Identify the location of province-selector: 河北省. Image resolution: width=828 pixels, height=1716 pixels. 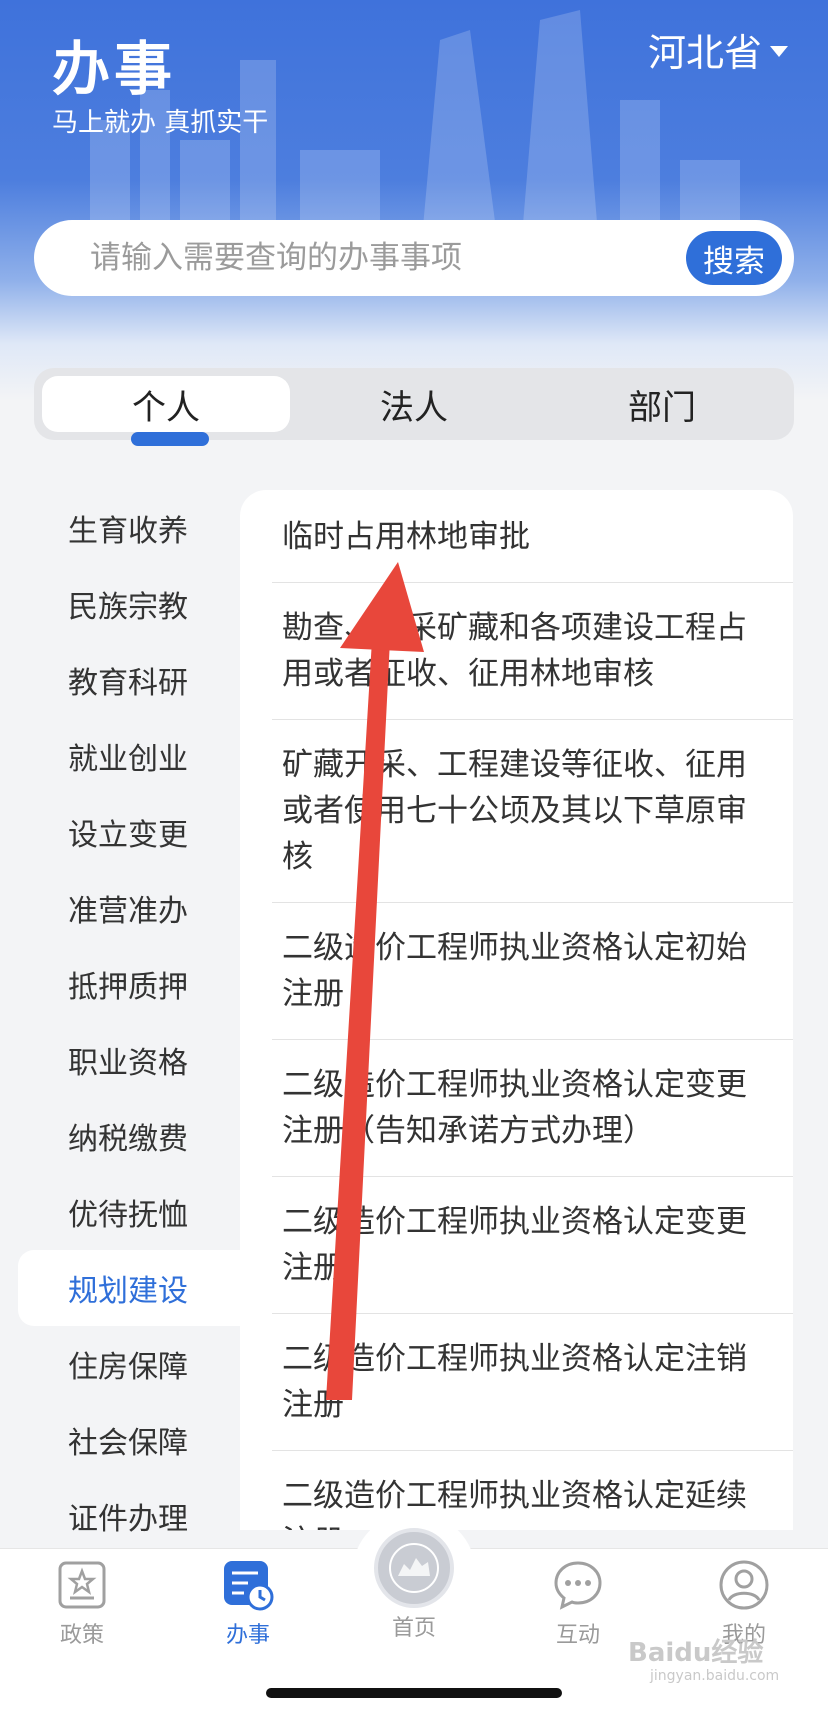
(718, 49).